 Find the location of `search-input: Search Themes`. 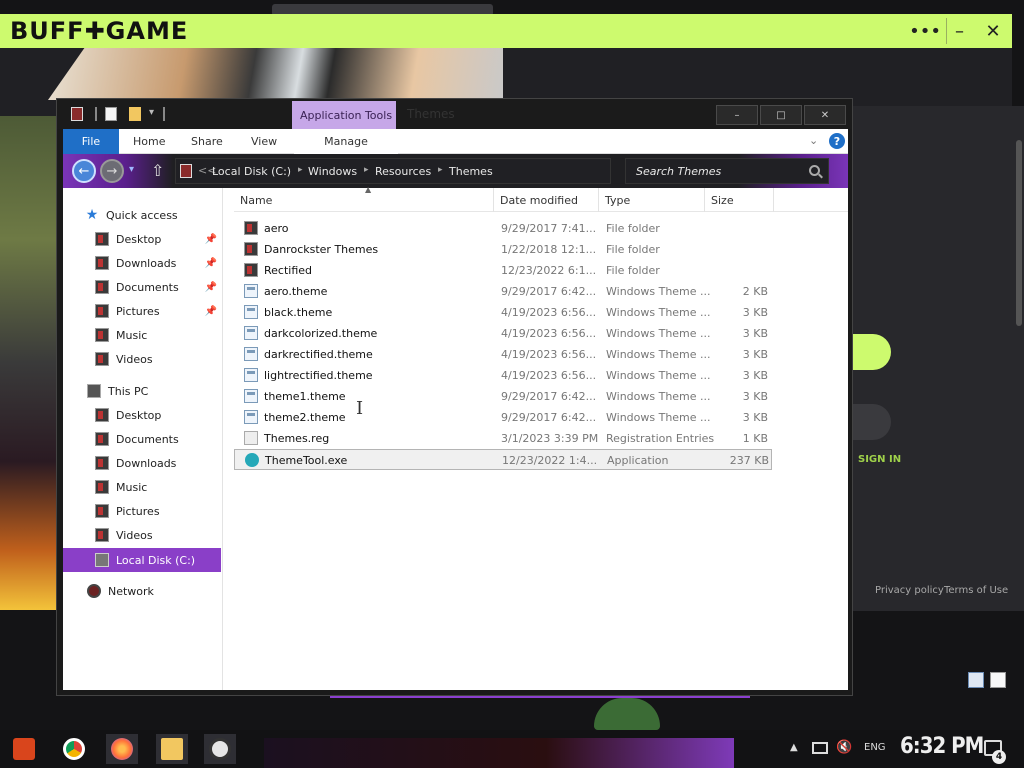

search-input: Search Themes is located at coordinates (727, 171).